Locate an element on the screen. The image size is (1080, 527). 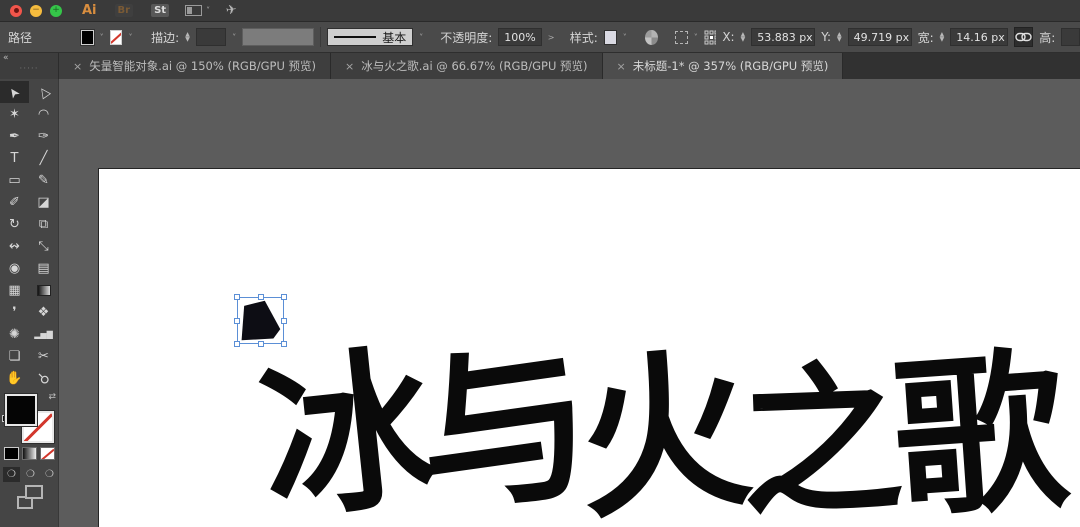
artboard-tool: ❏ is located at coordinates (14, 356).